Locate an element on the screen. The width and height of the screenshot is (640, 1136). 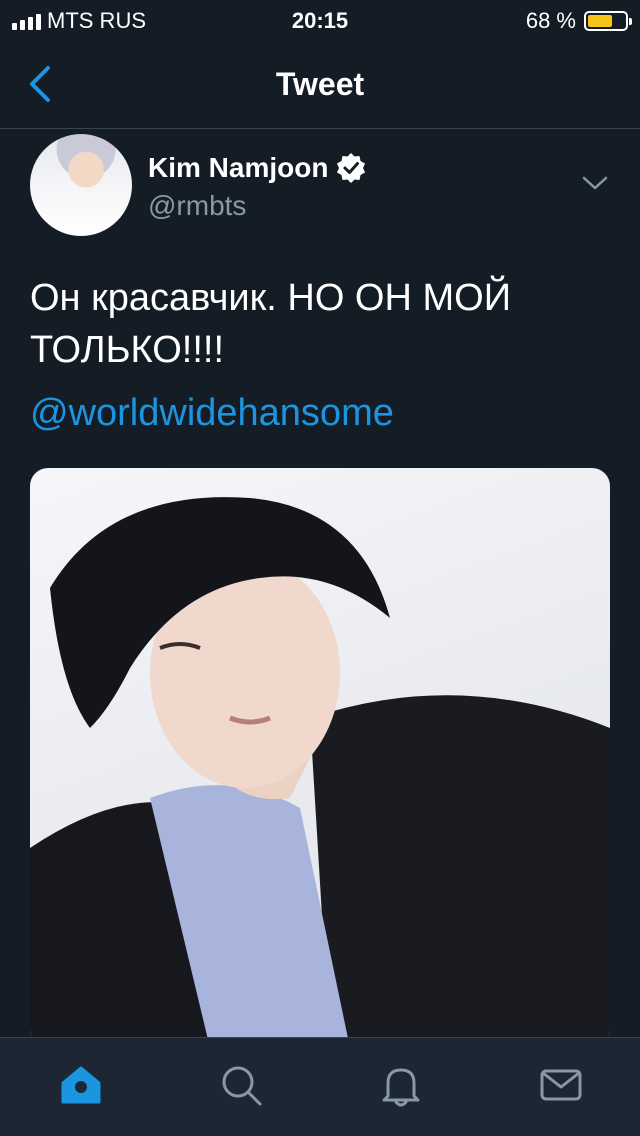
author-handle: @rmbts is located at coordinates (197, 206).